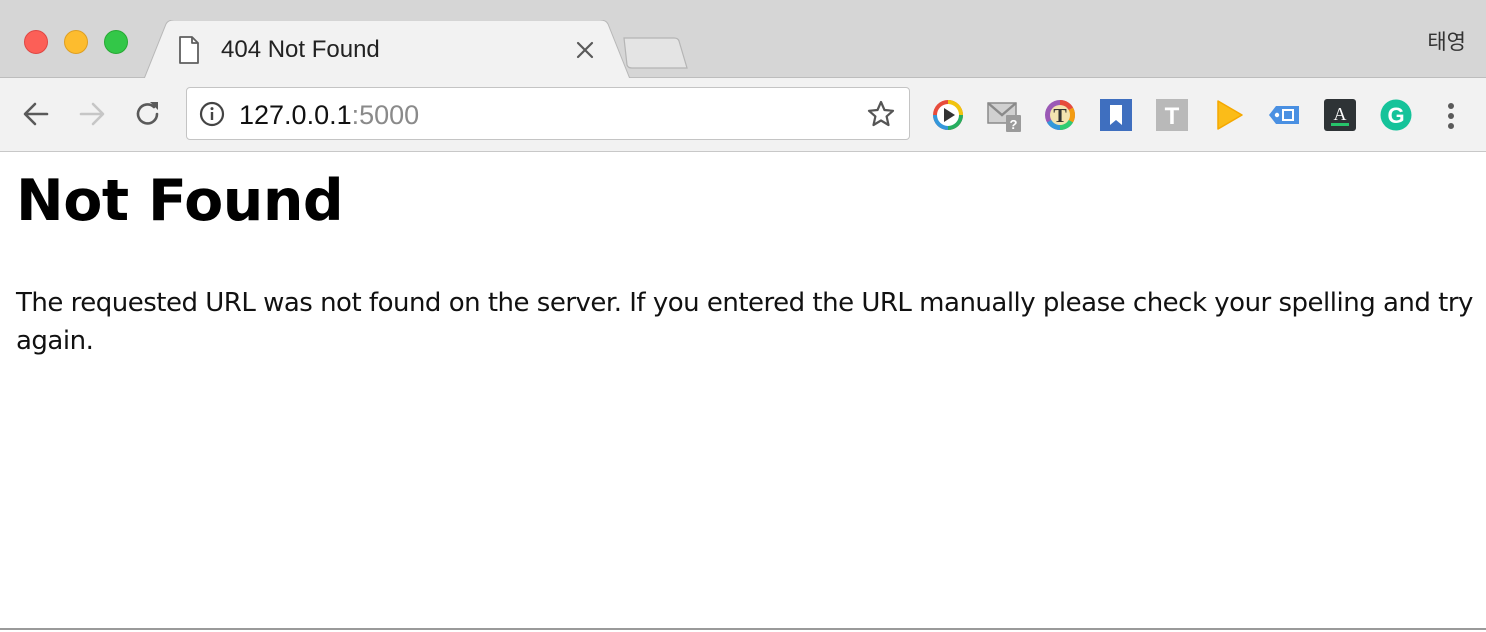  I want to click on rainbow-t-label: T, so click(1060, 116).